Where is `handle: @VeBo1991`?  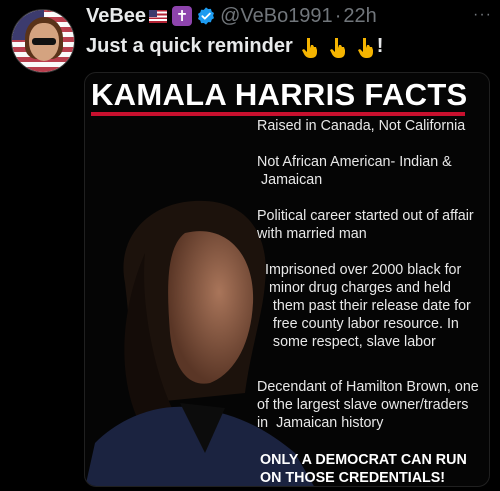 handle: @VeBo1991 is located at coordinates (276, 16).